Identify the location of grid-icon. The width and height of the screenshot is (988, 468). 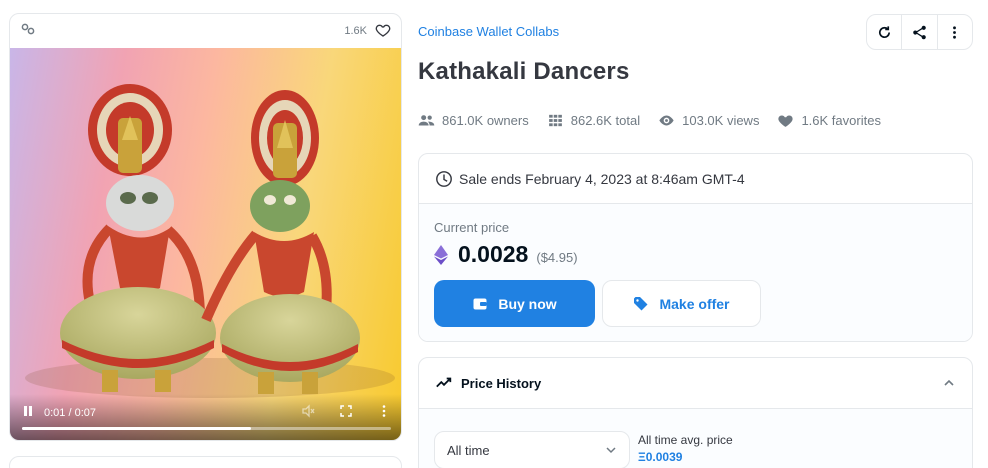
(555, 120).